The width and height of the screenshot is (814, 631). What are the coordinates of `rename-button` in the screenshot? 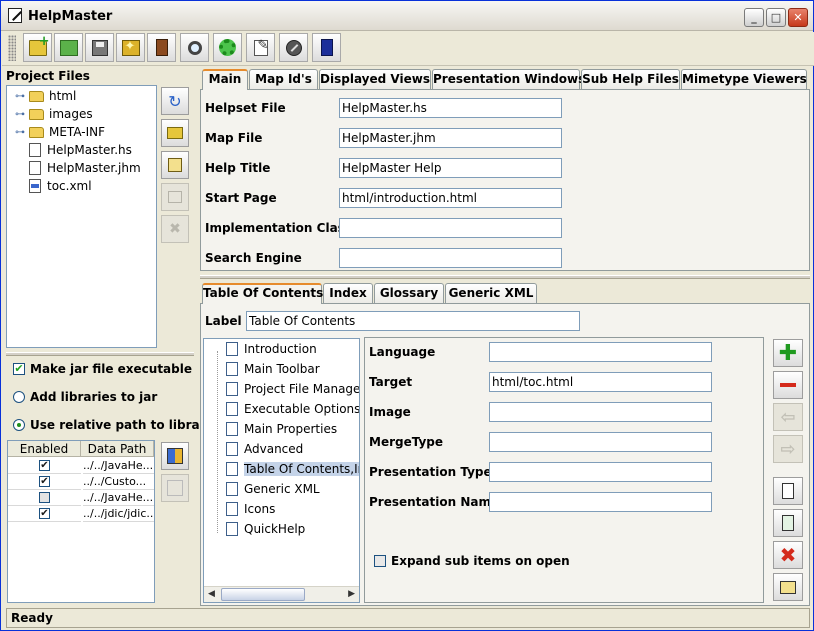 It's located at (175, 197).